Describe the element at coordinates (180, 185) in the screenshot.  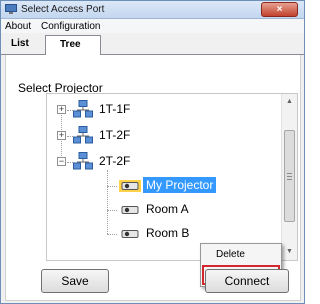
I see `tree-item-label: My Projector` at that location.